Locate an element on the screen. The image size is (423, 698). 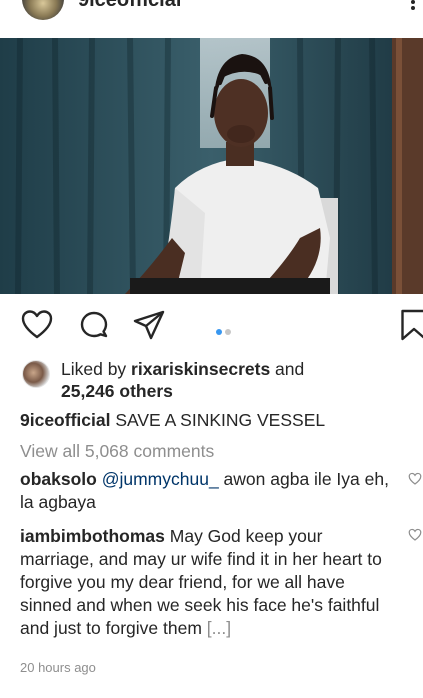
post-caption: 9iceofficial SAVE A SINKING VESSEL is located at coordinates (172, 420).